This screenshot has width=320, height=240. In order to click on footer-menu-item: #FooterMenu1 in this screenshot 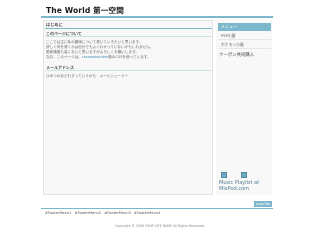, I will do `click(58, 213)`.